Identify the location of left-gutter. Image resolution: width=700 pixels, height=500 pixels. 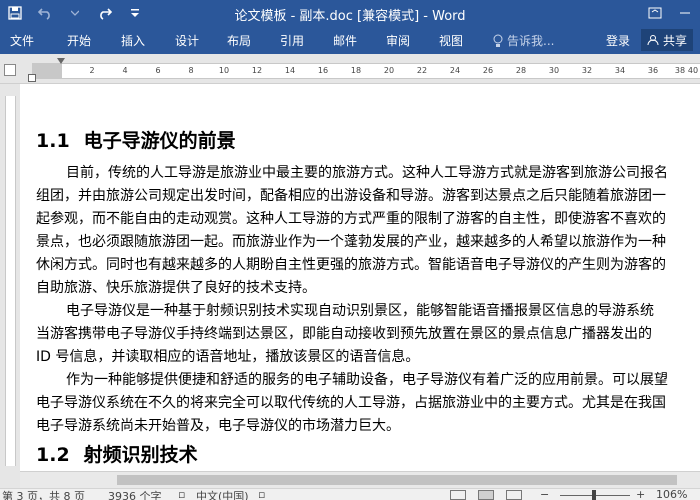
(10, 277).